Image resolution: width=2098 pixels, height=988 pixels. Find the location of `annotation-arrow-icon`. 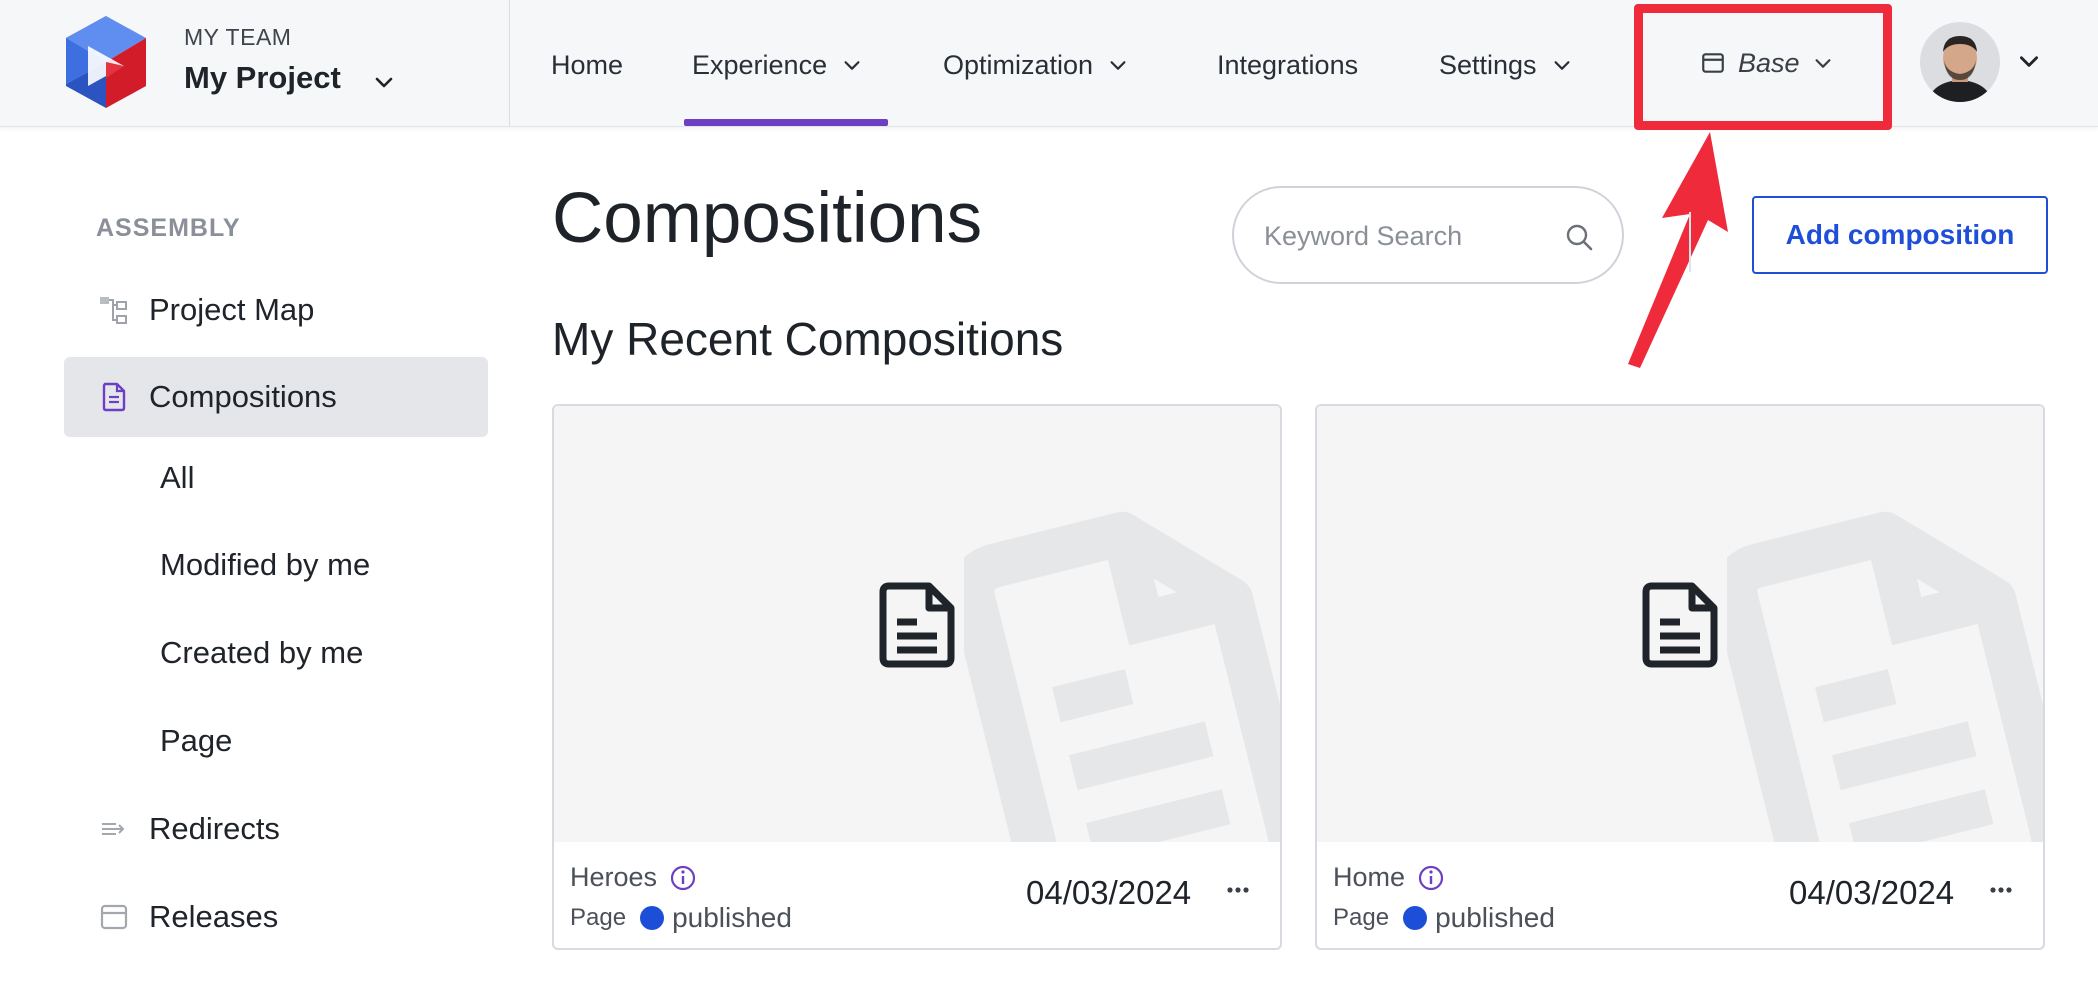

annotation-arrow-icon is located at coordinates (1678, 250).